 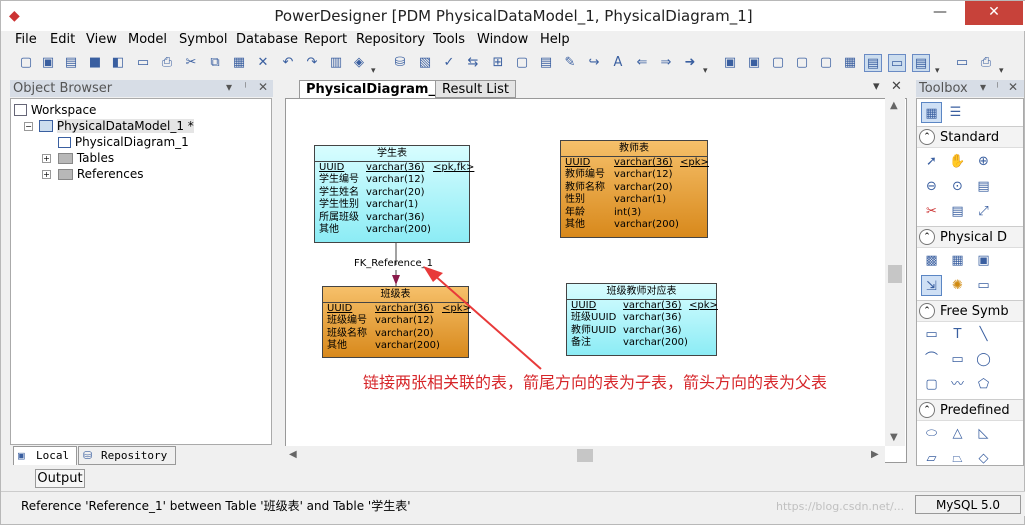 What do you see at coordinates (931, 186) in the screenshot?
I see `zoom-out-icon: ⊖` at bounding box center [931, 186].